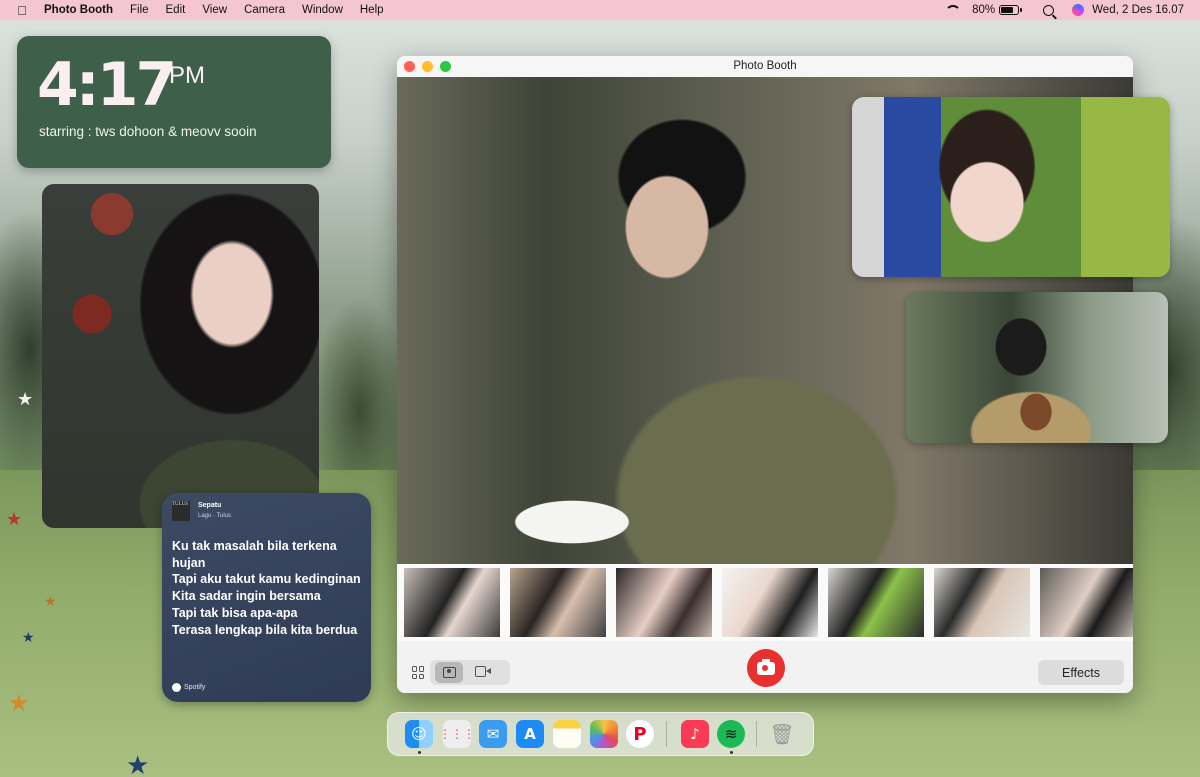 This screenshot has width=1200, height=777. I want to click on photo-widget, so click(180, 356).